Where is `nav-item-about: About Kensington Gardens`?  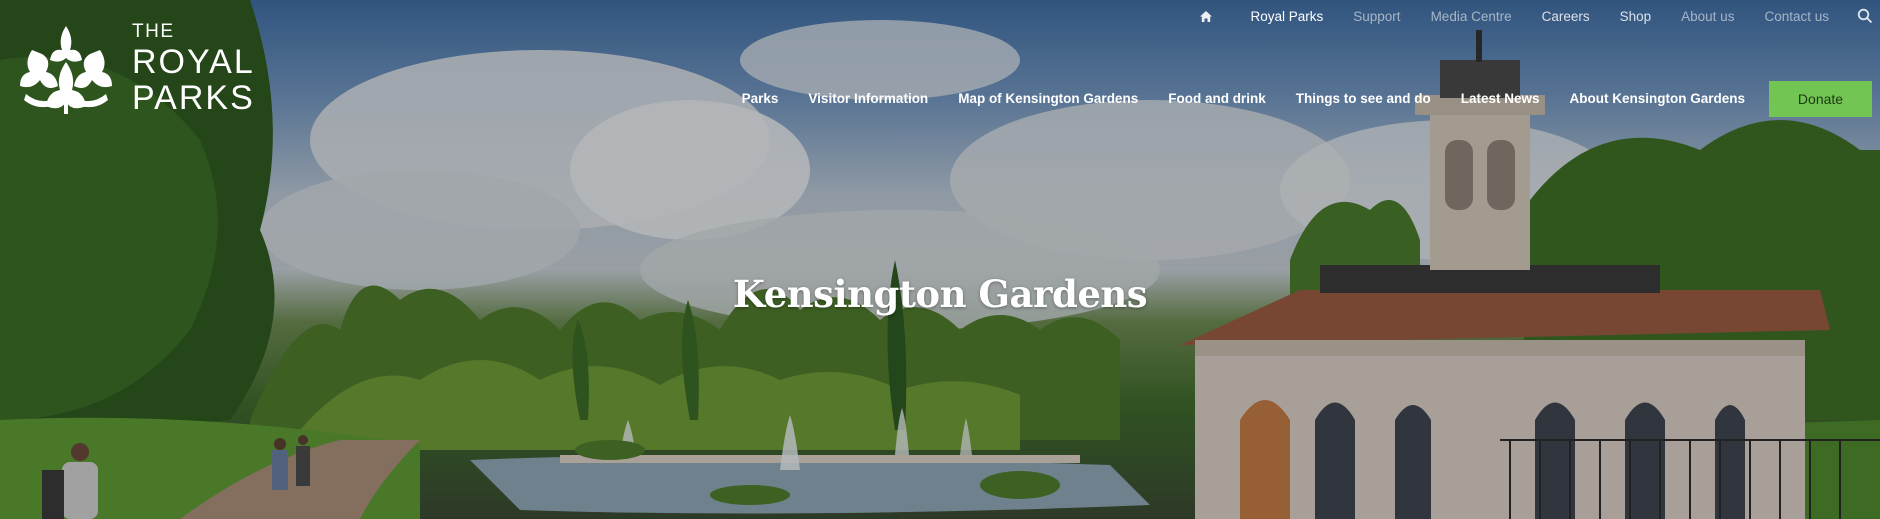 nav-item-about: About Kensington Gardens is located at coordinates (1658, 98).